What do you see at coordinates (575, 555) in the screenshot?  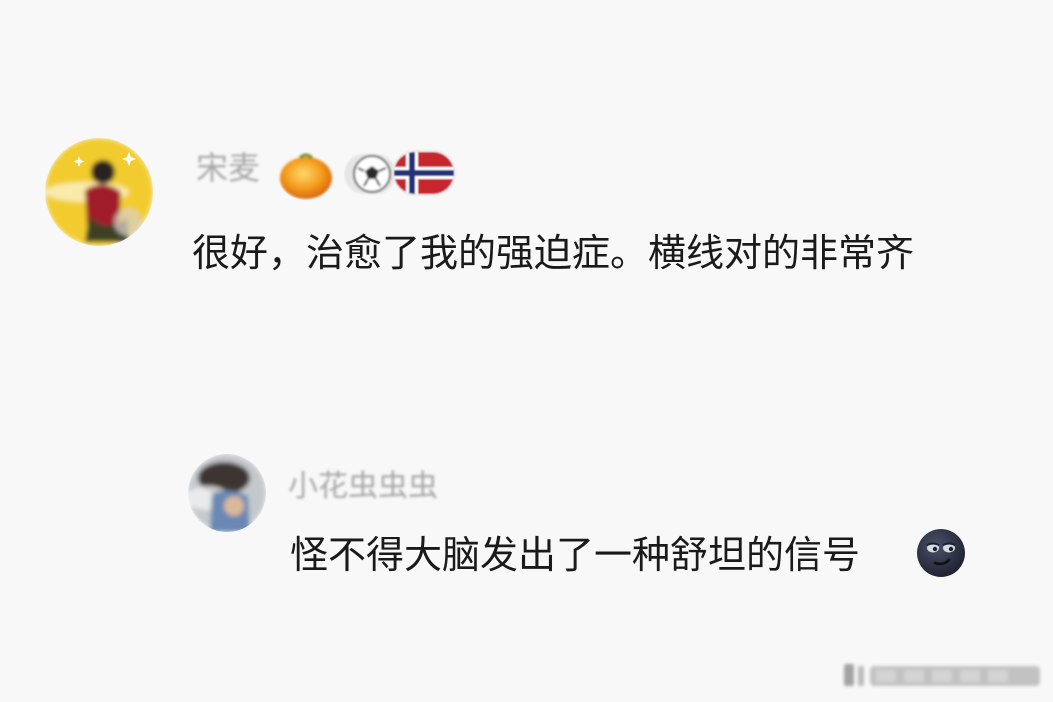 I see `comment-text: 怪不得大脑发出了一种舒坦的信号` at bounding box center [575, 555].